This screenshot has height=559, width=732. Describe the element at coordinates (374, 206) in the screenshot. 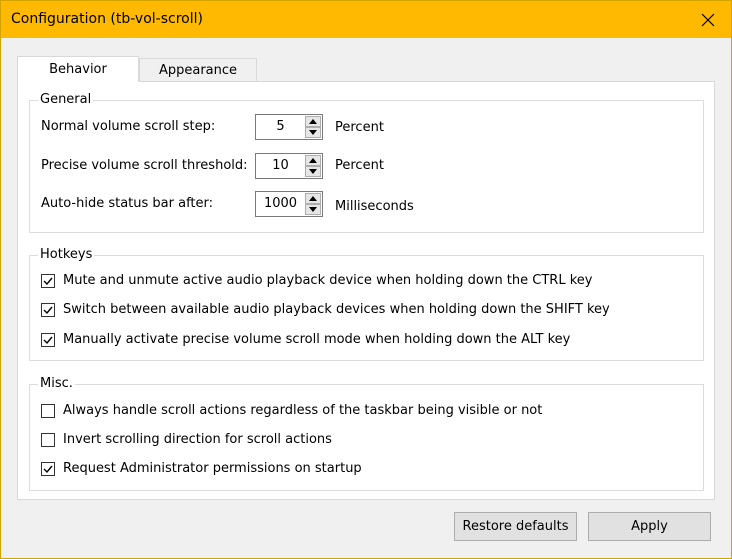

I see `autohide-unit: Milliseconds` at that location.